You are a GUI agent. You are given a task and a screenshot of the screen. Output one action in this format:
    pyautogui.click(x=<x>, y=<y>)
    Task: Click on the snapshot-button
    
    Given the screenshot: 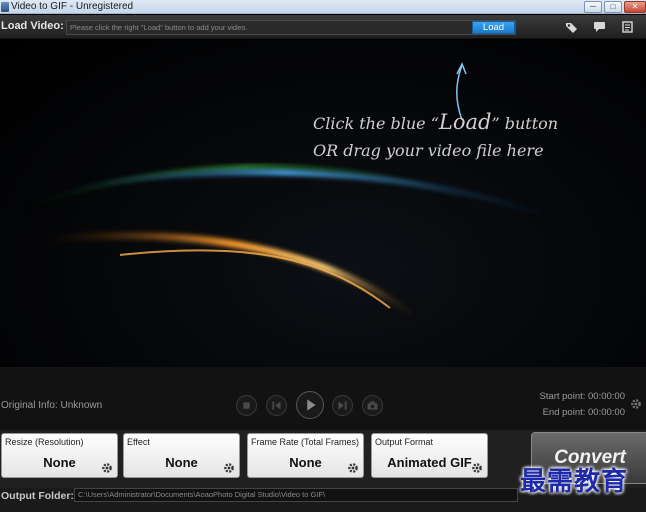 What is the action you would take?
    pyautogui.click(x=372, y=405)
    